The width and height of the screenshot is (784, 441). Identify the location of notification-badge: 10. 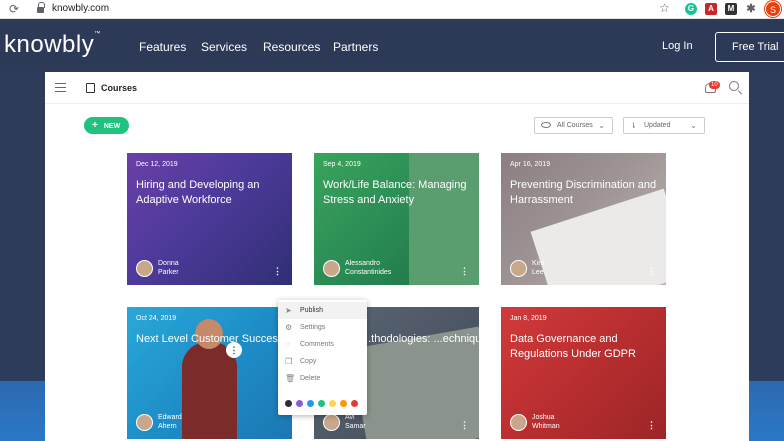
(714, 85).